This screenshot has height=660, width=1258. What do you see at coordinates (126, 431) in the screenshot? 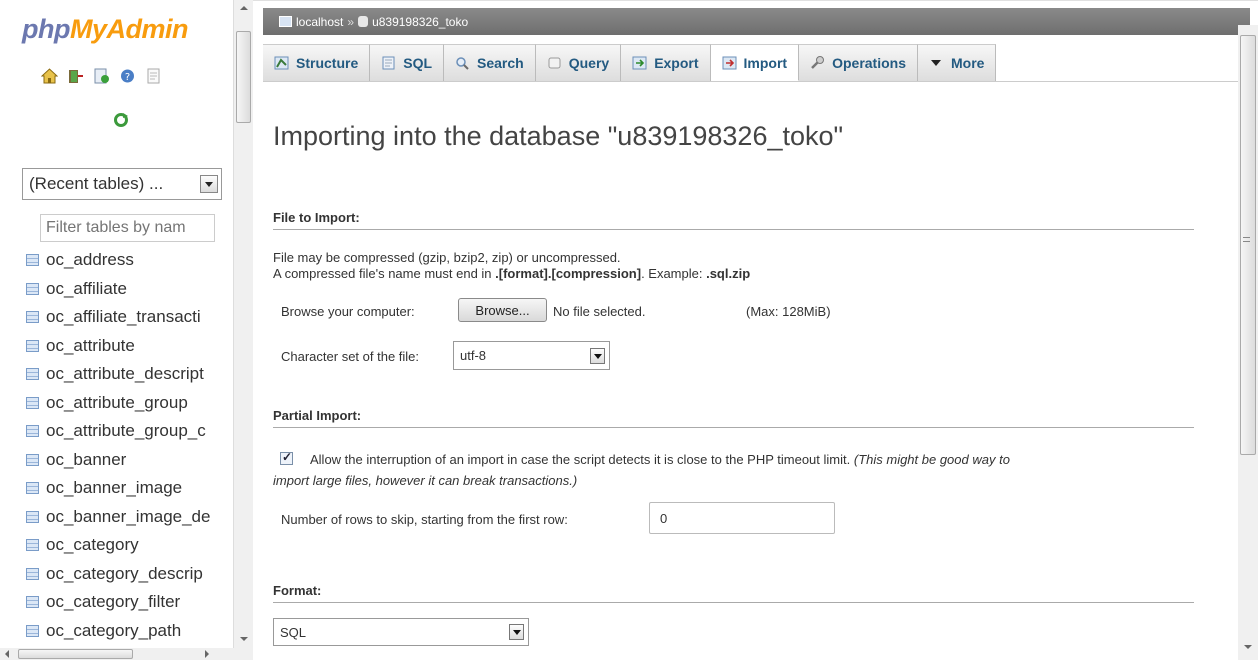
I see `table-name: oc_attribute_group_c` at bounding box center [126, 431].